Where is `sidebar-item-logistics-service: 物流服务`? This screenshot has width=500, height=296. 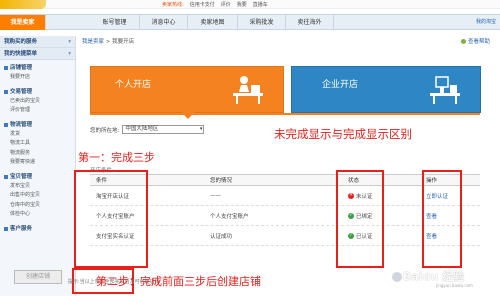
sidebar-item-logistics-service: 物流服务 is located at coordinates (37, 154).